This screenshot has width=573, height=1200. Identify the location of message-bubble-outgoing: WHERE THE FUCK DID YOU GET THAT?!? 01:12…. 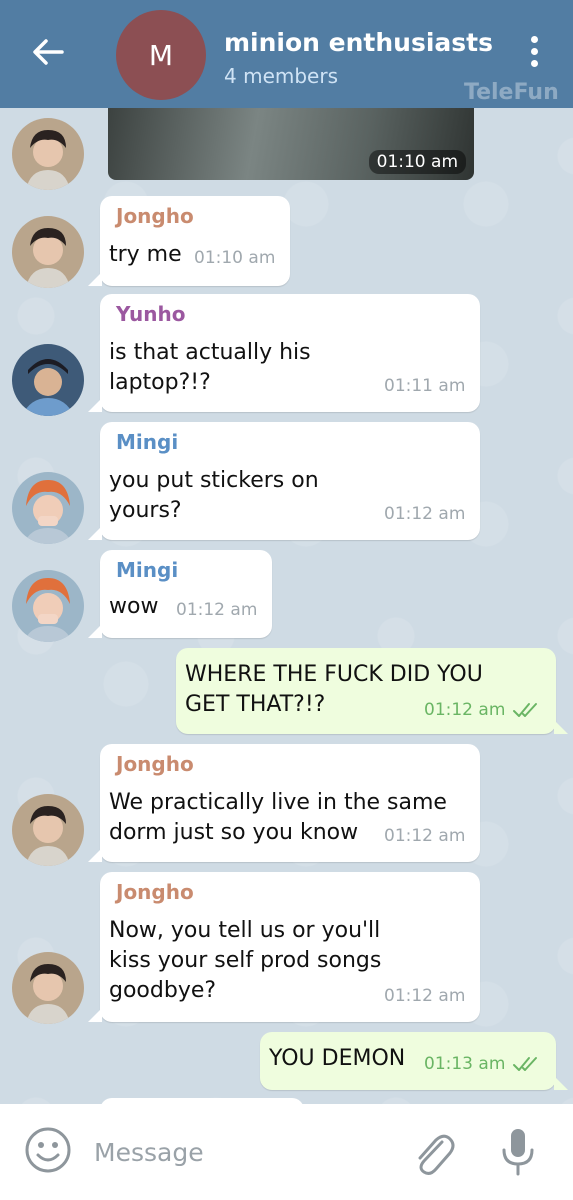
(372, 691).